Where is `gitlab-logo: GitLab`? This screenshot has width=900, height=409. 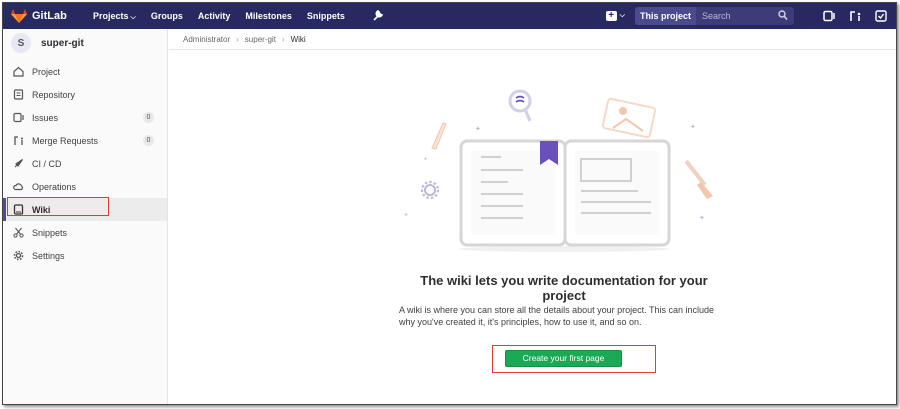 gitlab-logo: GitLab is located at coordinates (52, 16).